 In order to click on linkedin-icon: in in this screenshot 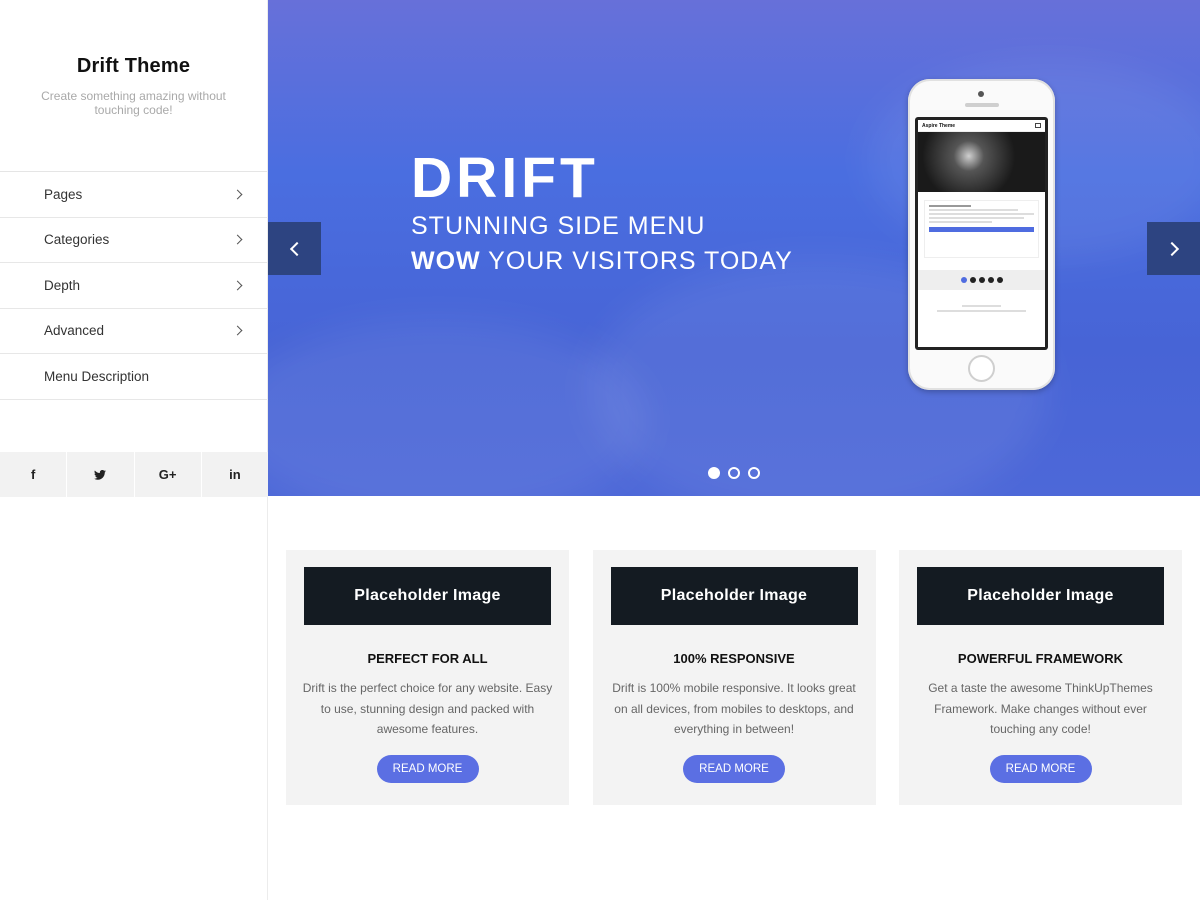, I will do `click(235, 474)`.